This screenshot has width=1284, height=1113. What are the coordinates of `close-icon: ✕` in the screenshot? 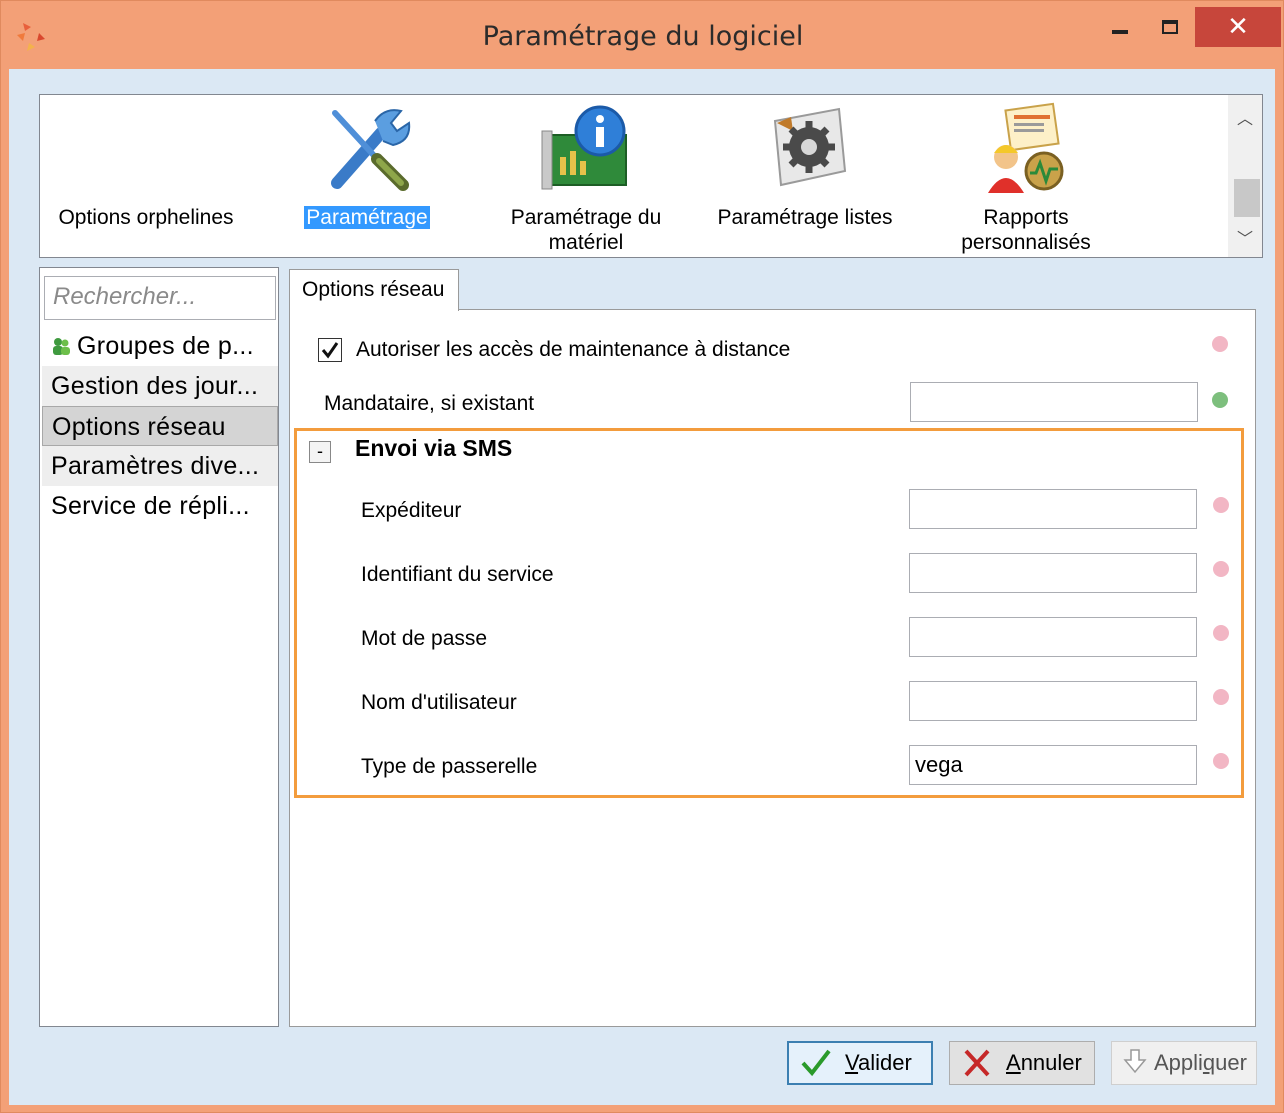 It's located at (1238, 27).